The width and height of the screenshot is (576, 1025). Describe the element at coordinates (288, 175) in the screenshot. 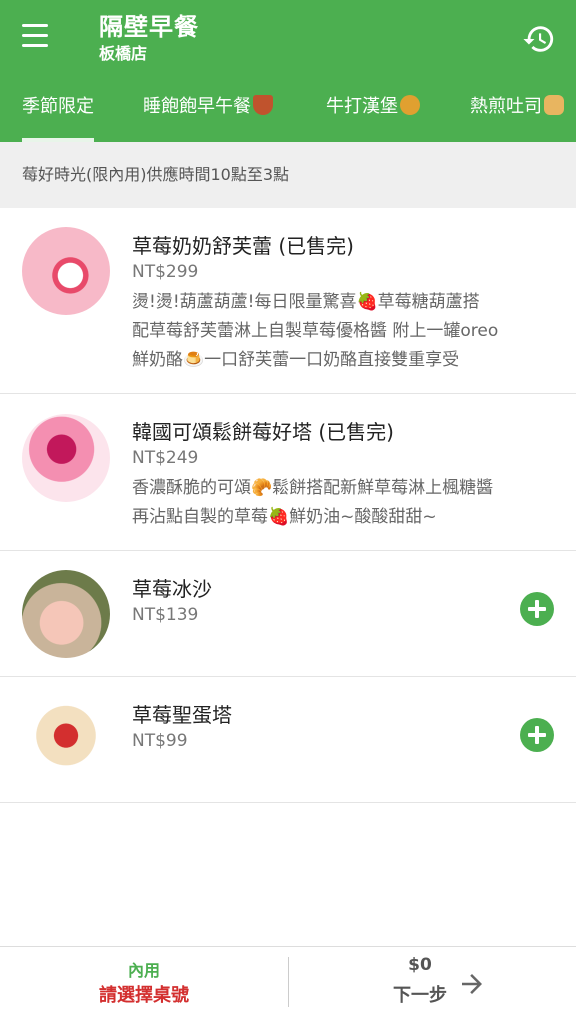

I see `category-notice: 莓好時光(限內用)供應時間10點至3點` at that location.